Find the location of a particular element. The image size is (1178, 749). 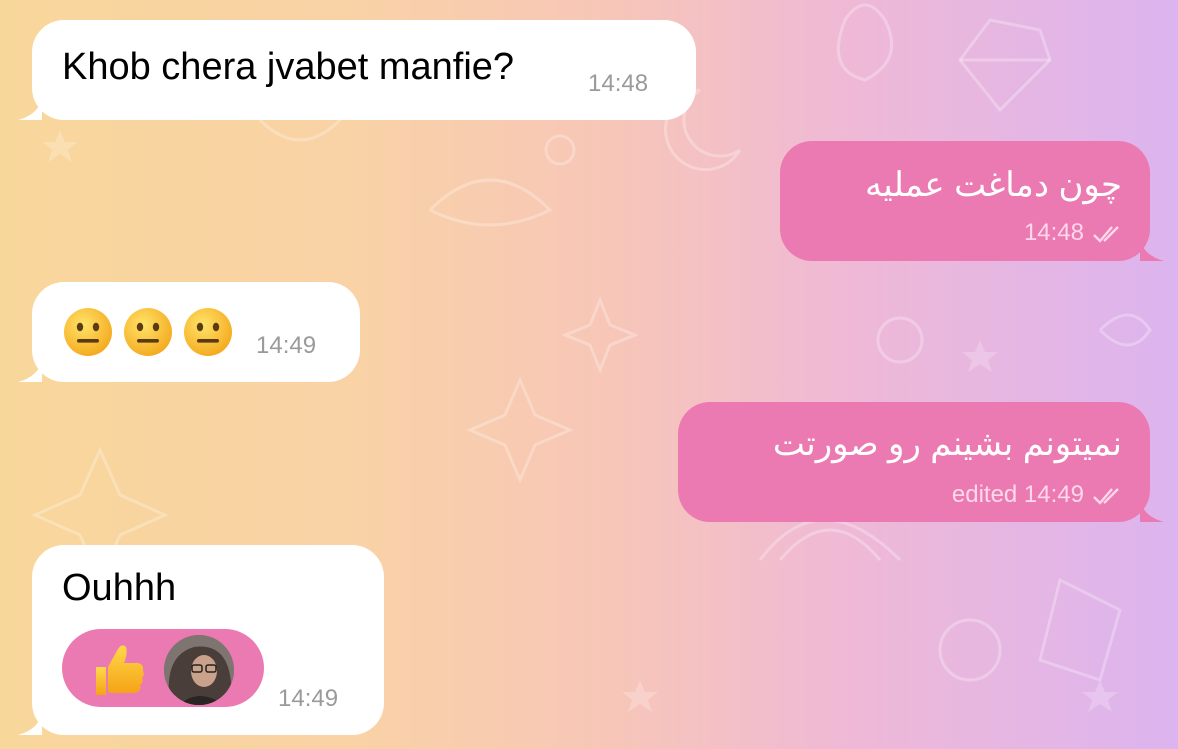

message-time: edited 14:49 is located at coordinates (1017, 494).